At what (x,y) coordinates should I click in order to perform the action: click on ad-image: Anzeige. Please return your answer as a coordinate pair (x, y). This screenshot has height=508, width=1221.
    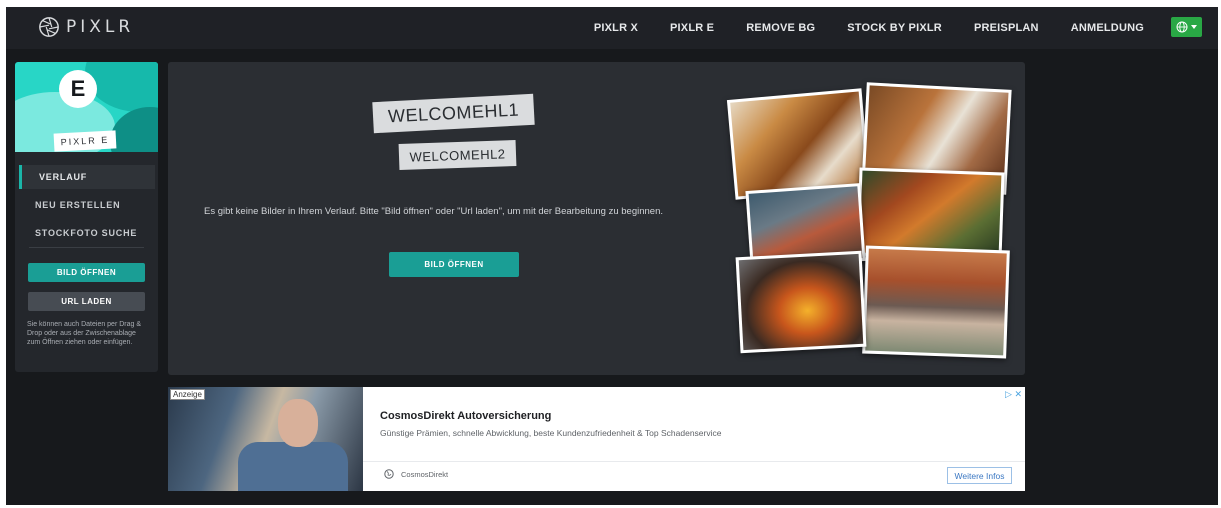
    Looking at the image, I should click on (265, 439).